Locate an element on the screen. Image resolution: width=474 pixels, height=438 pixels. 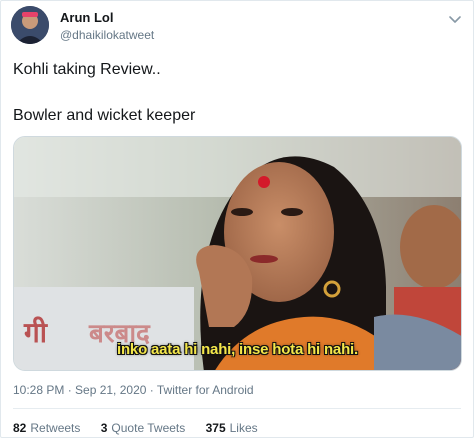
likes-stat: 375 Likes is located at coordinates (232, 428).